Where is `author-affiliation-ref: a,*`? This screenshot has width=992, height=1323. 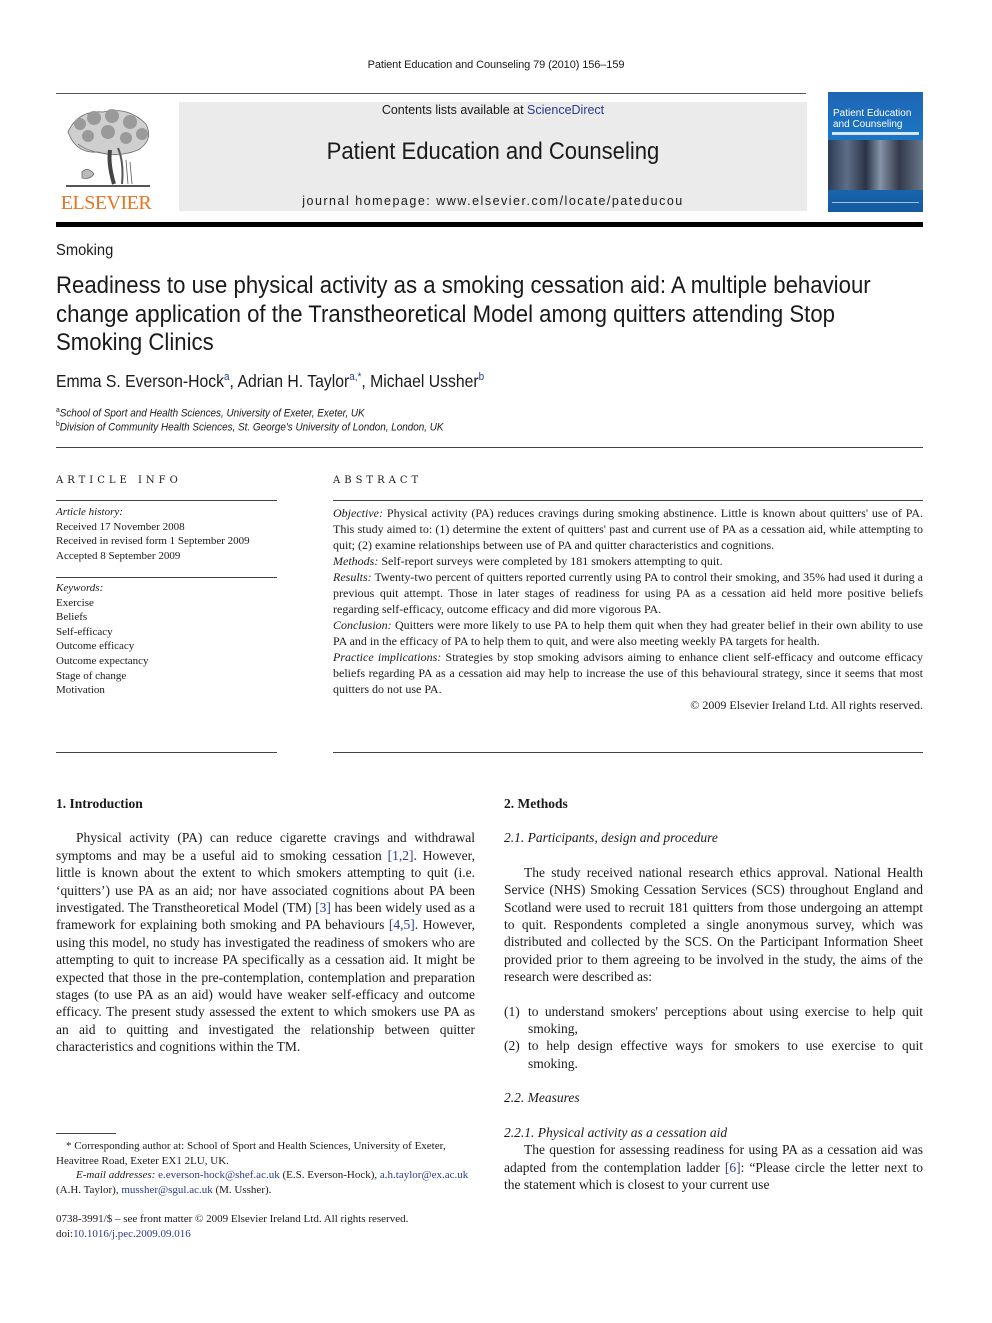 author-affiliation-ref: a,* is located at coordinates (355, 377).